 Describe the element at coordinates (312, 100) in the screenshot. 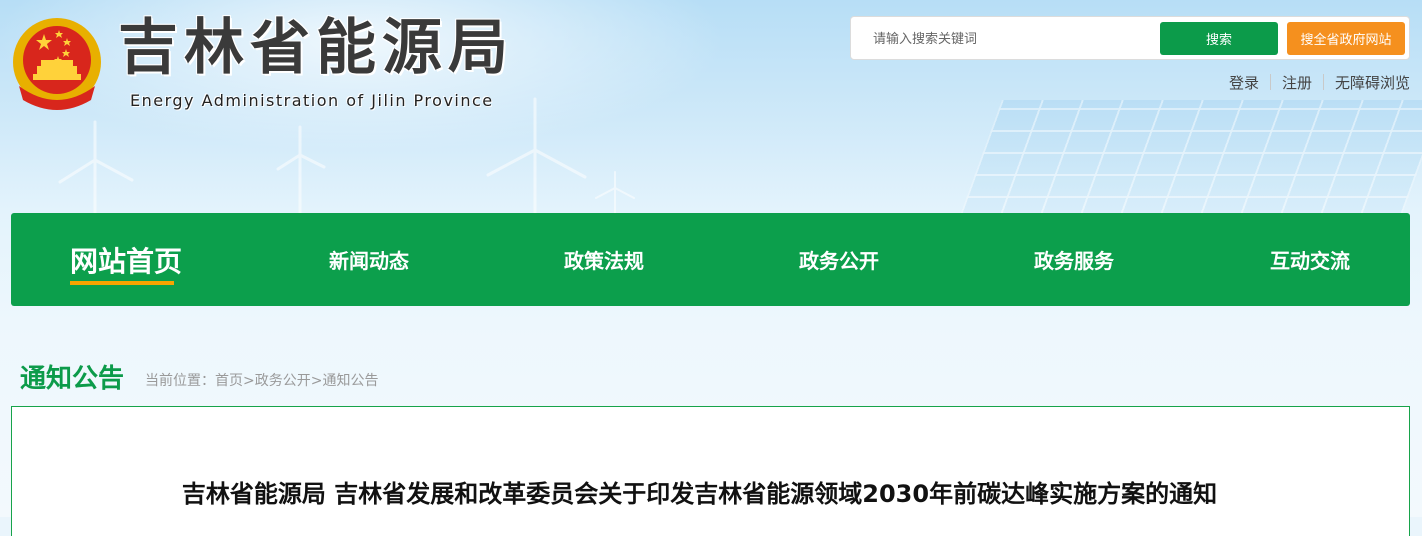

I see `site-title-english: Energy Administration of Jilin Province` at that location.